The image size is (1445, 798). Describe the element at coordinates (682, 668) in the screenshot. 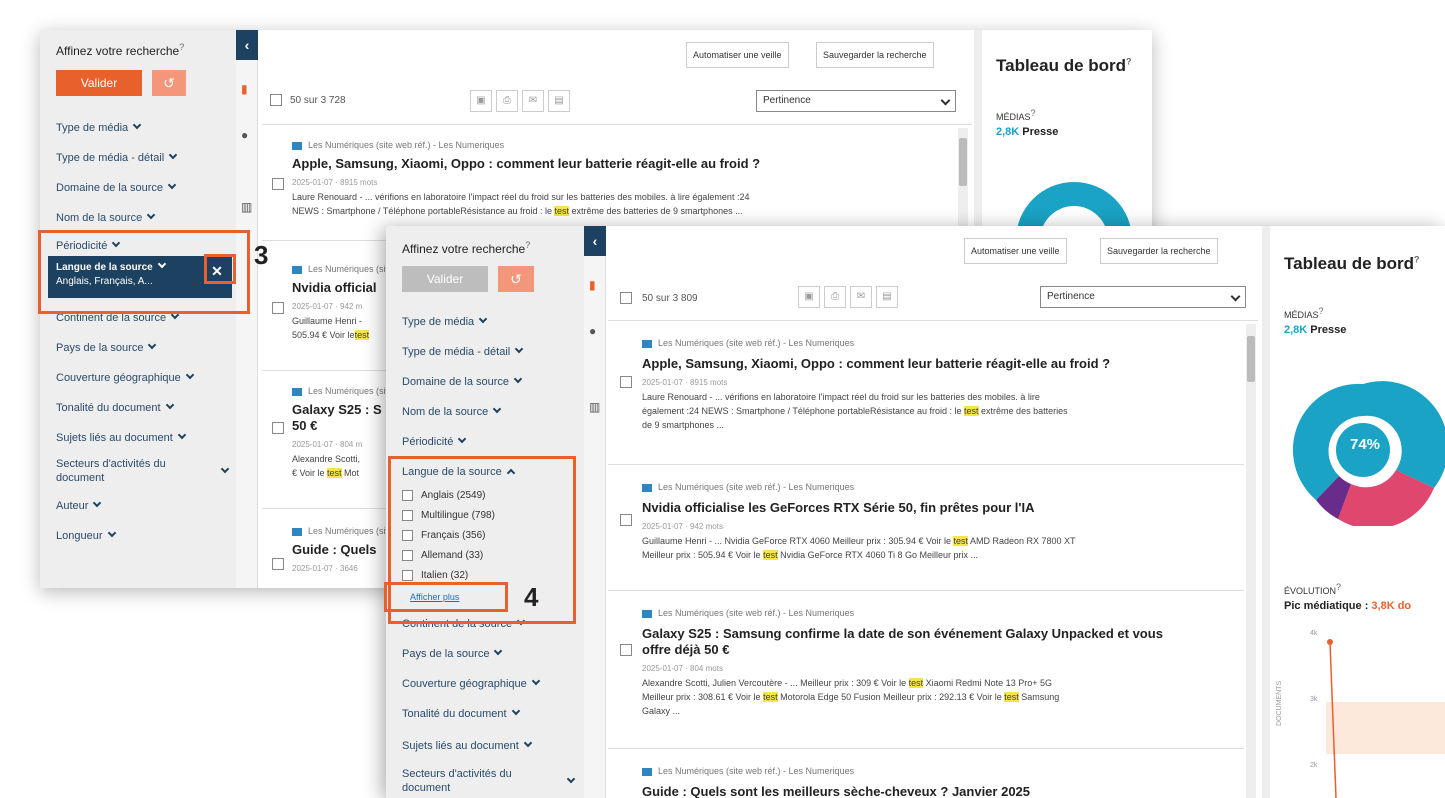

I see `article-meta: 2025-01-07 · 804 mots` at that location.